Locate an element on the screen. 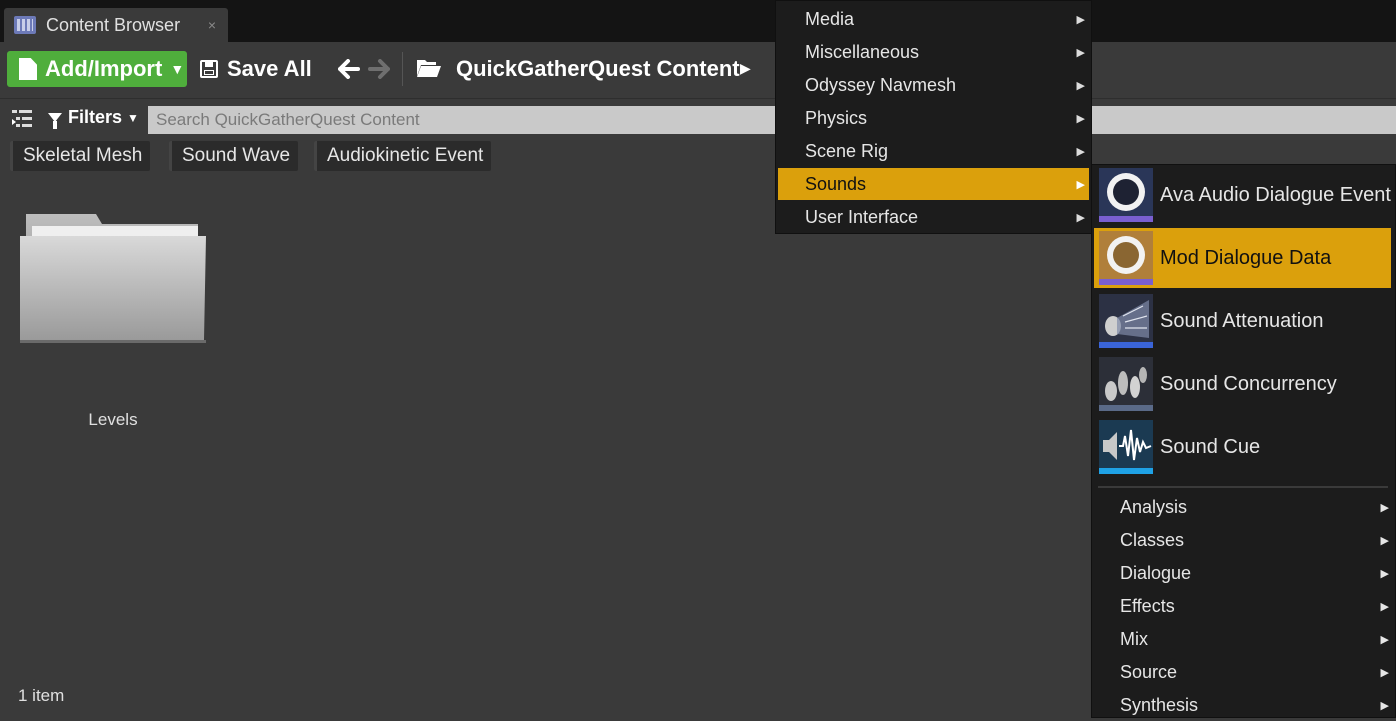 The image size is (1396, 721). menu-item-sound-concurrency: Sound Concurrency is located at coordinates (1242, 384).